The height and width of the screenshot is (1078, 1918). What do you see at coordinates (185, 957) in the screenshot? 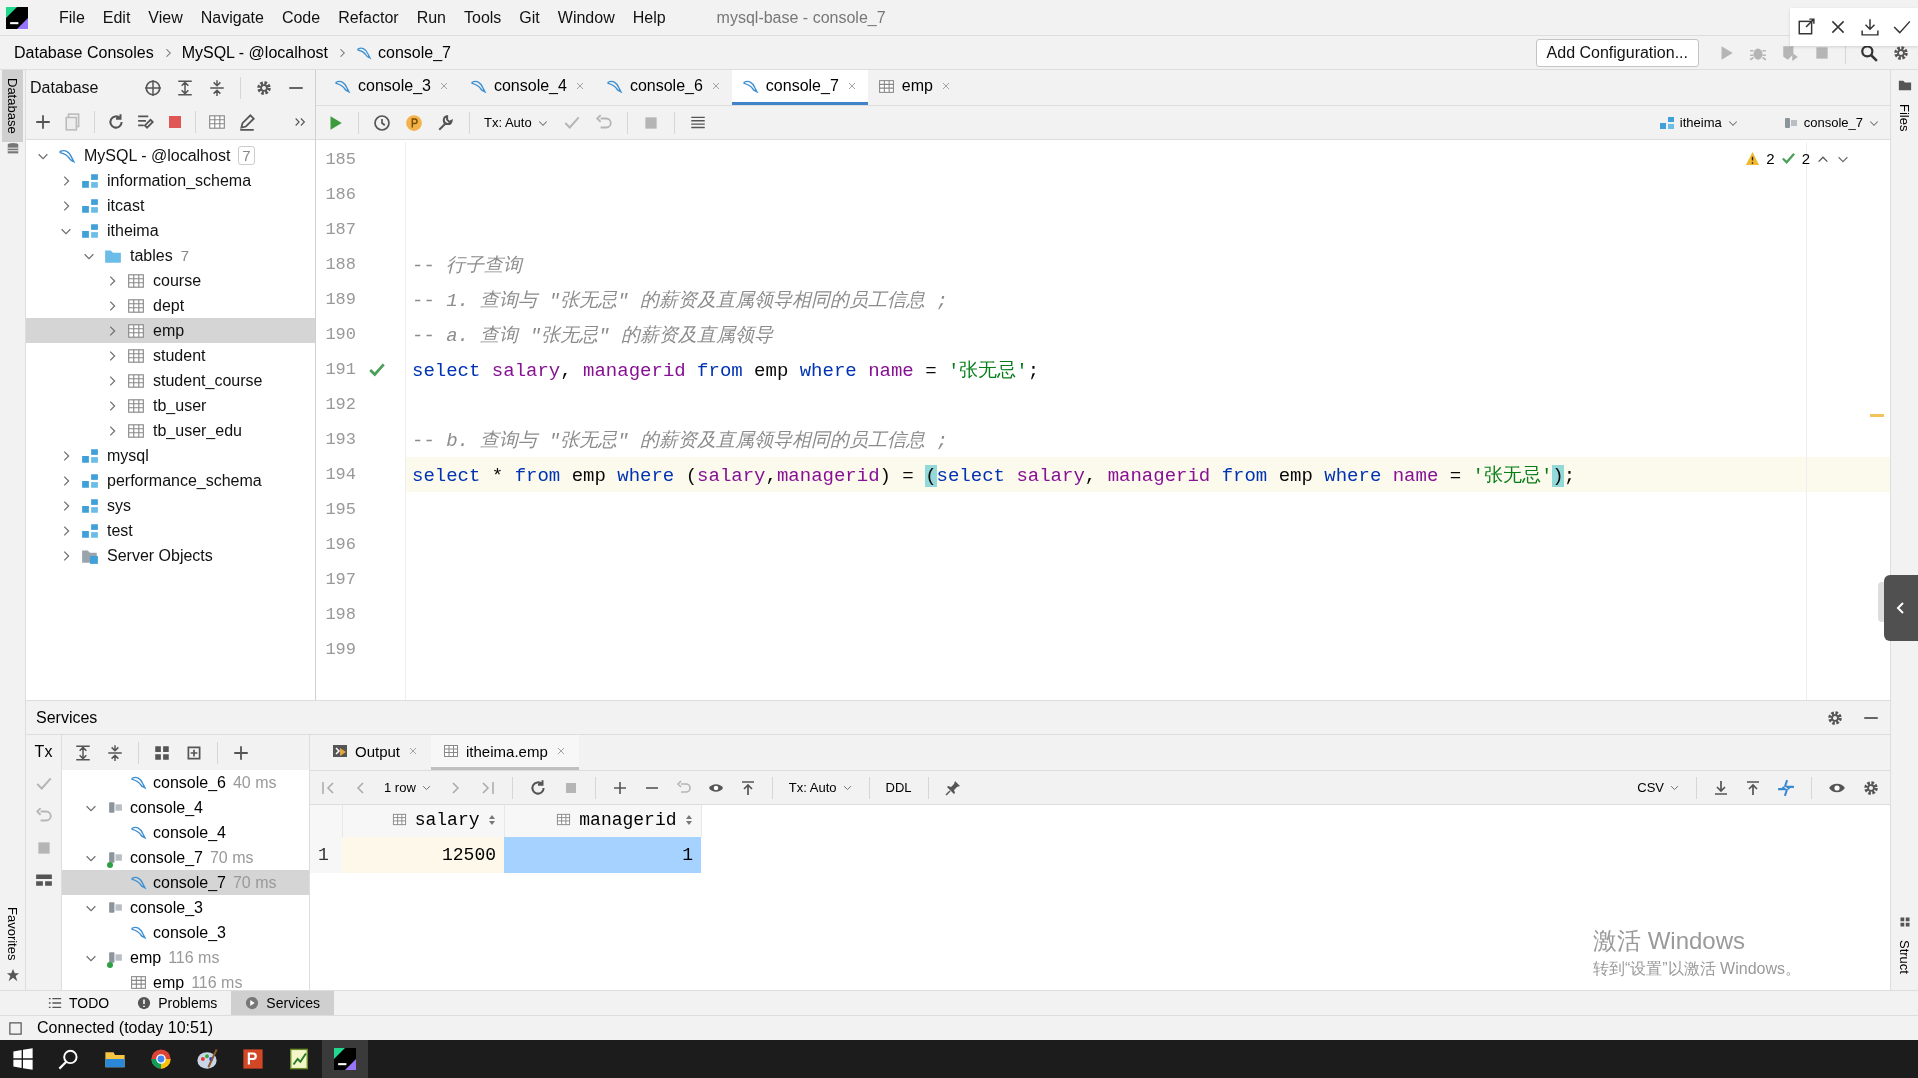
I see `tree-item: emp 116 ms` at bounding box center [185, 957].